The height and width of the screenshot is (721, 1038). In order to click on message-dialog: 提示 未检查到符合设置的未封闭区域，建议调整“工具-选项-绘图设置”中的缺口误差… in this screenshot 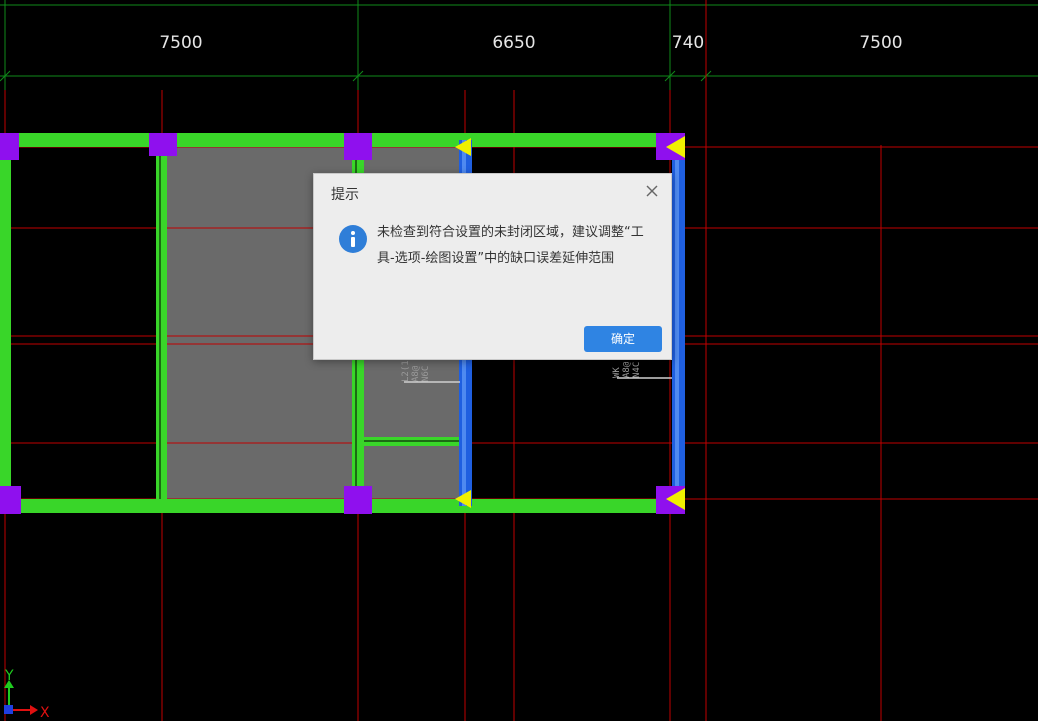, I will do `click(492, 266)`.